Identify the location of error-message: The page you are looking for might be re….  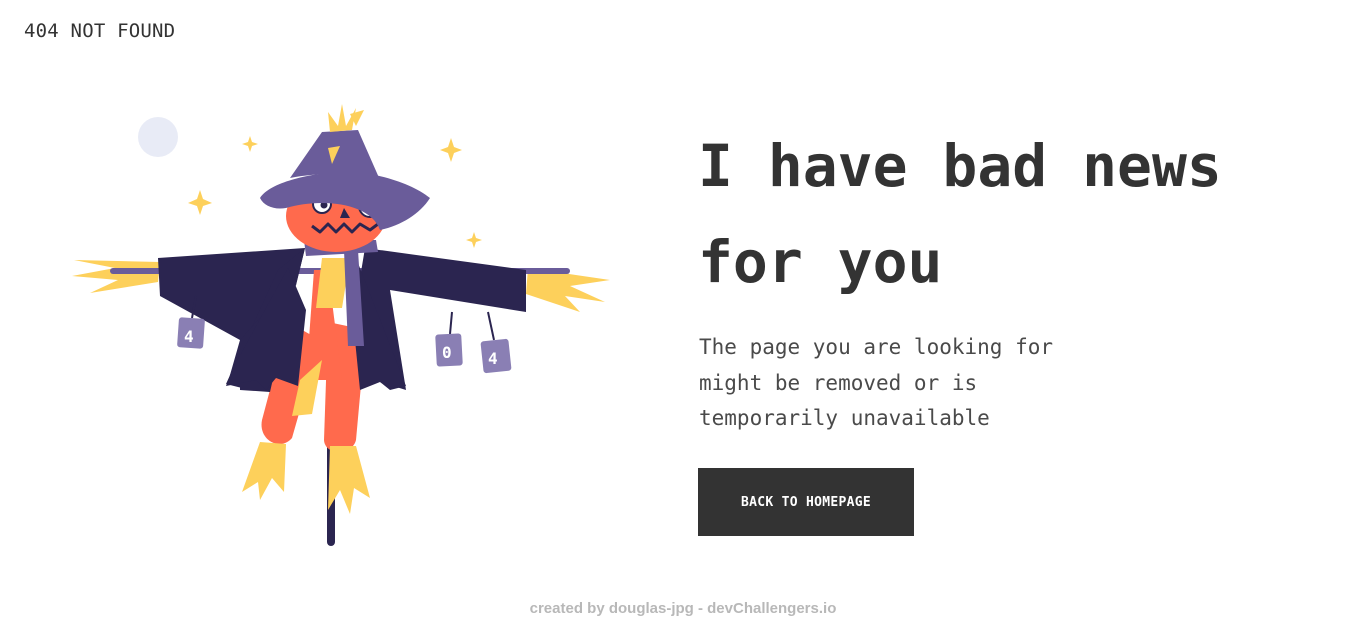
(876, 382).